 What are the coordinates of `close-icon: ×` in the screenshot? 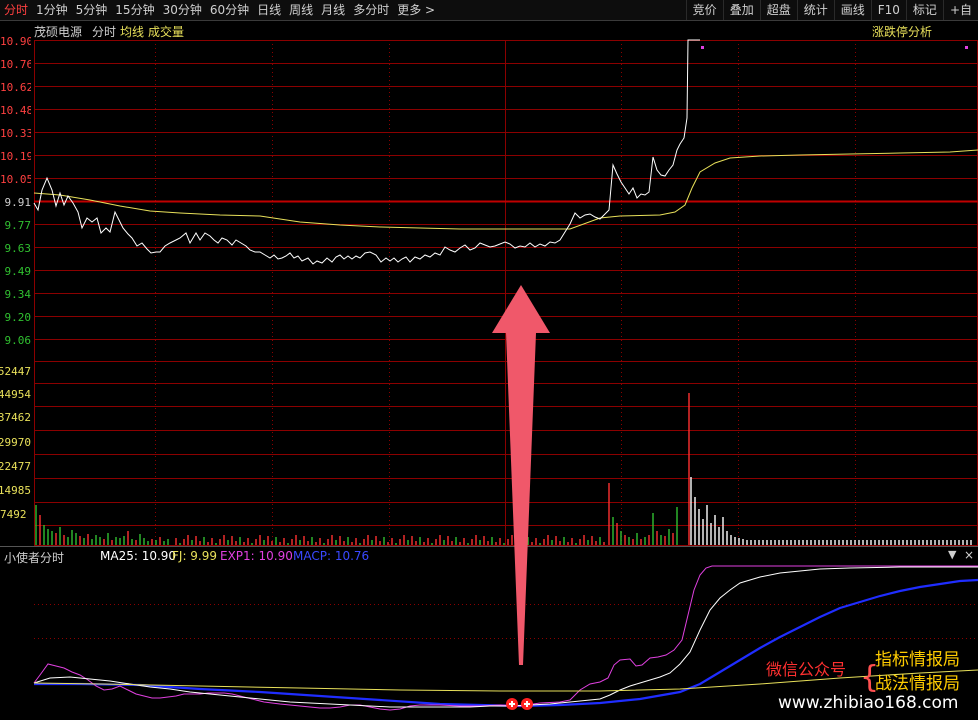 It's located at (969, 555).